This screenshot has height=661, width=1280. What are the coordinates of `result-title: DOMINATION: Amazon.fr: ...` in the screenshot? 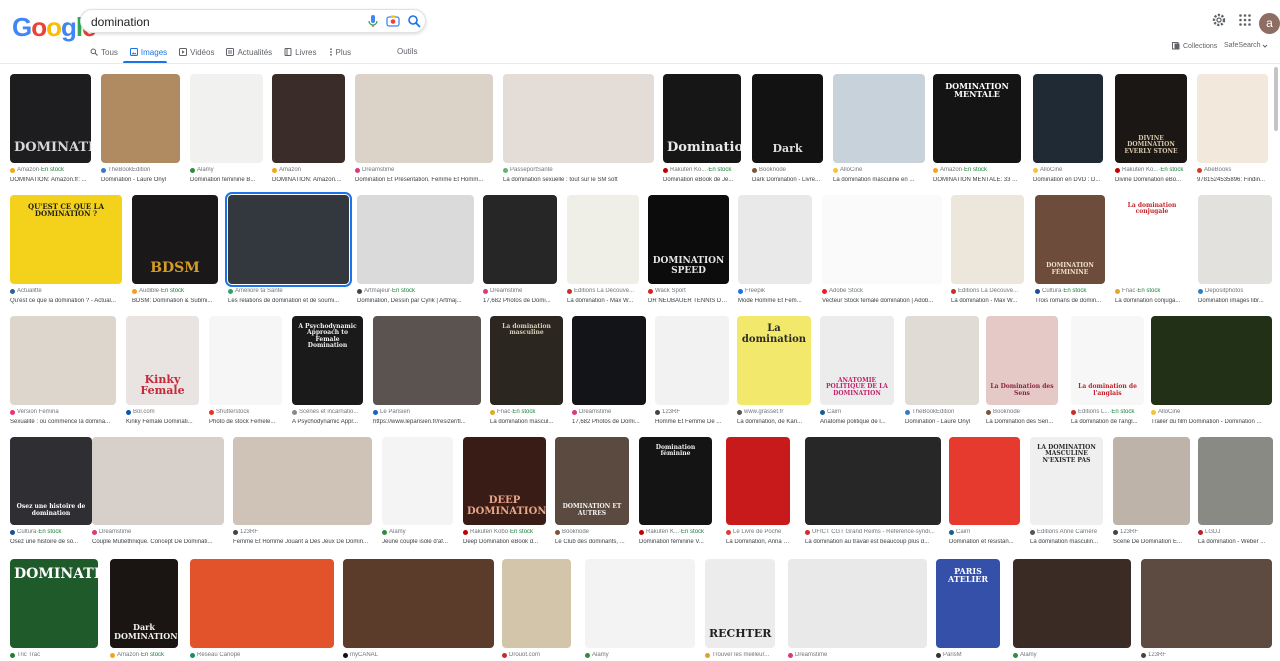 It's located at (50, 180).